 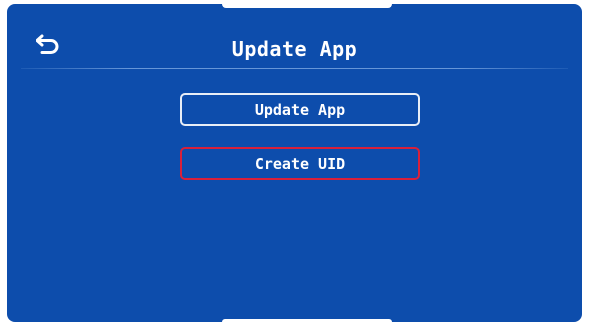 I want to click on create-uid-button: Create UID, so click(x=300, y=163).